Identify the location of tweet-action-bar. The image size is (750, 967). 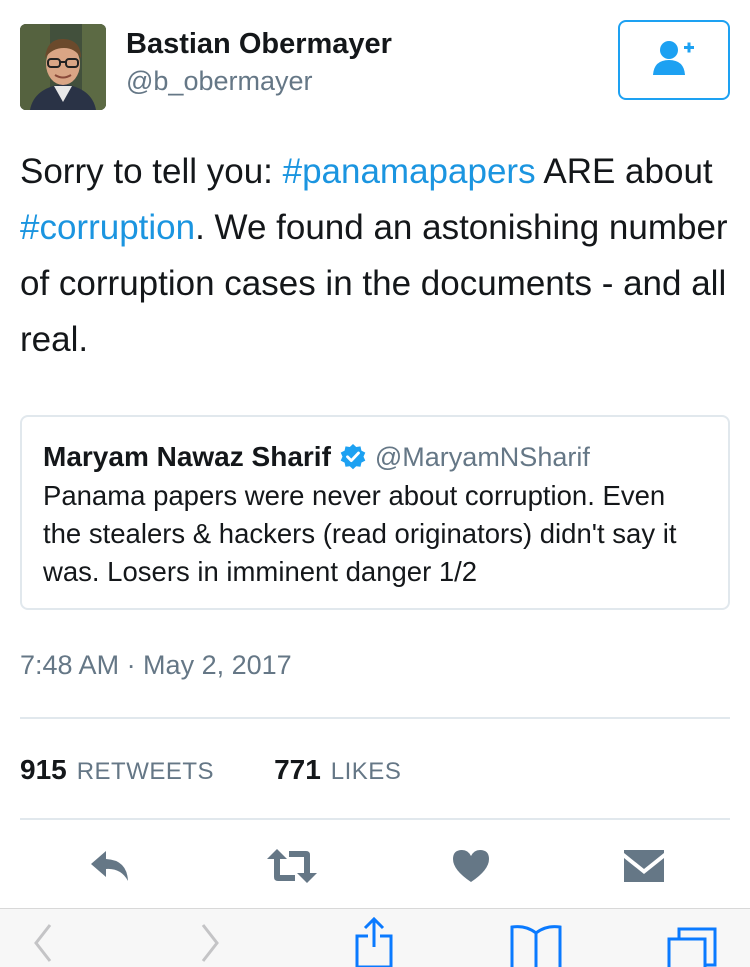
(375, 868).